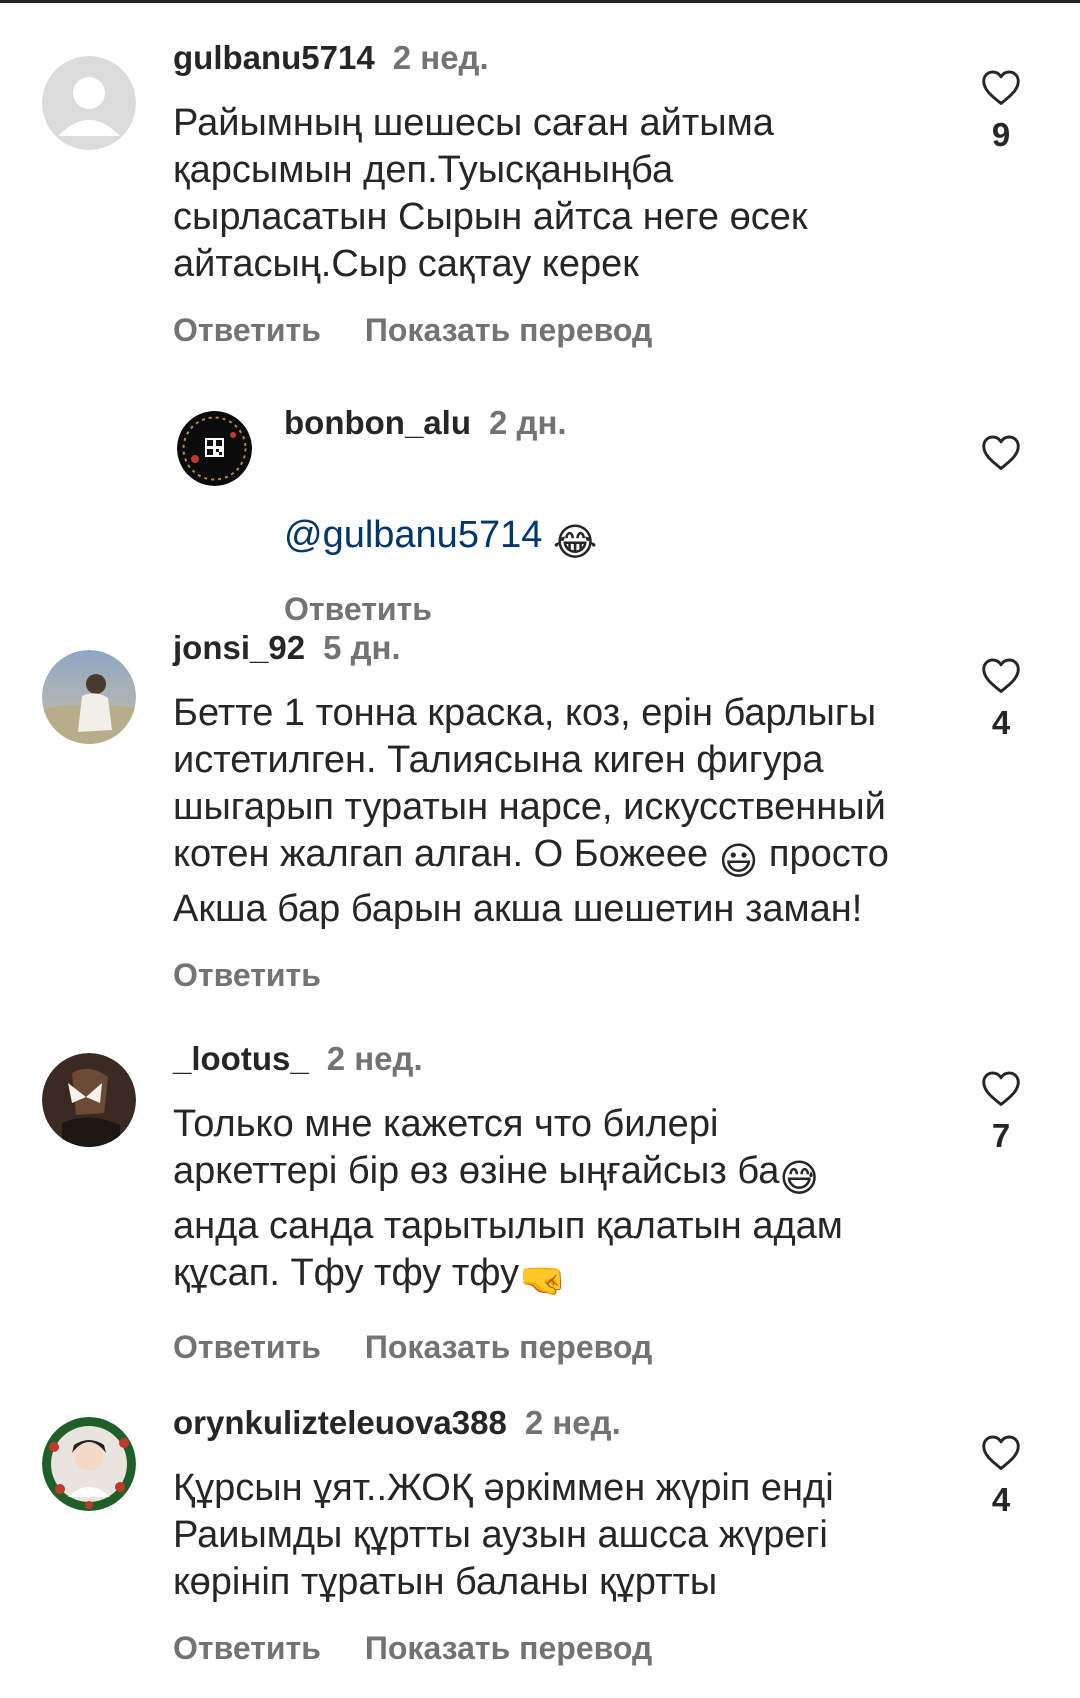 The width and height of the screenshot is (1080, 1698). Describe the element at coordinates (241, 1058) in the screenshot. I see `comment-username: _lootus_` at that location.